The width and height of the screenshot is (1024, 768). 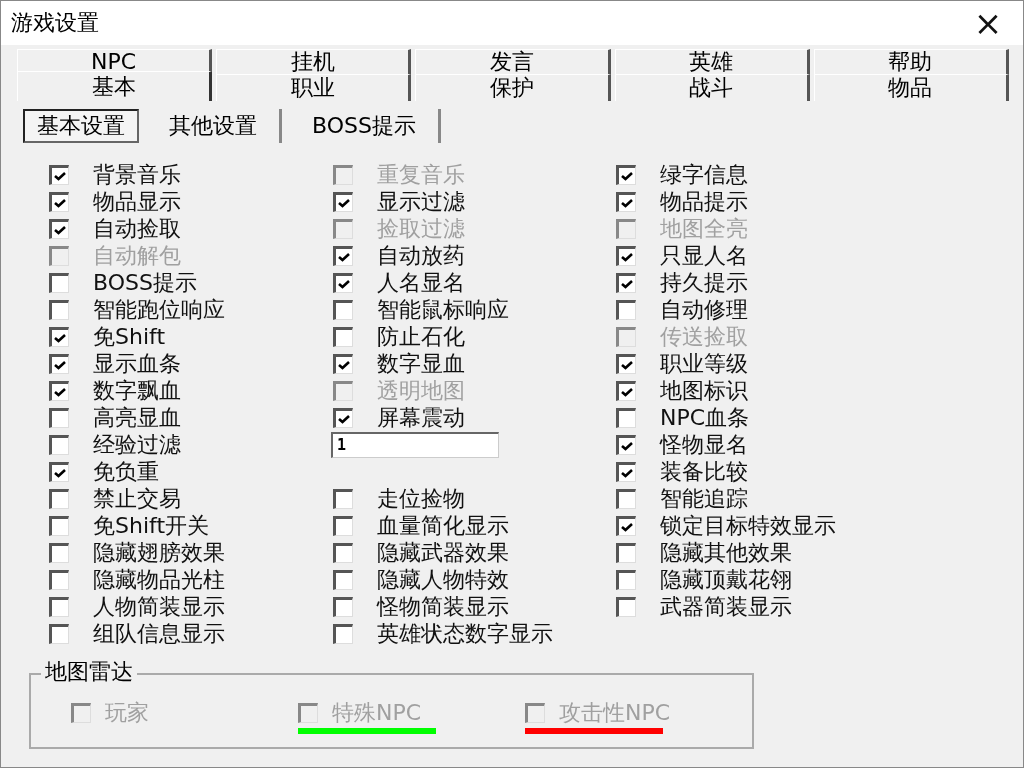 What do you see at coordinates (159, 579) in the screenshot?
I see `checkbox-label: 隐藏物品光柱` at bounding box center [159, 579].